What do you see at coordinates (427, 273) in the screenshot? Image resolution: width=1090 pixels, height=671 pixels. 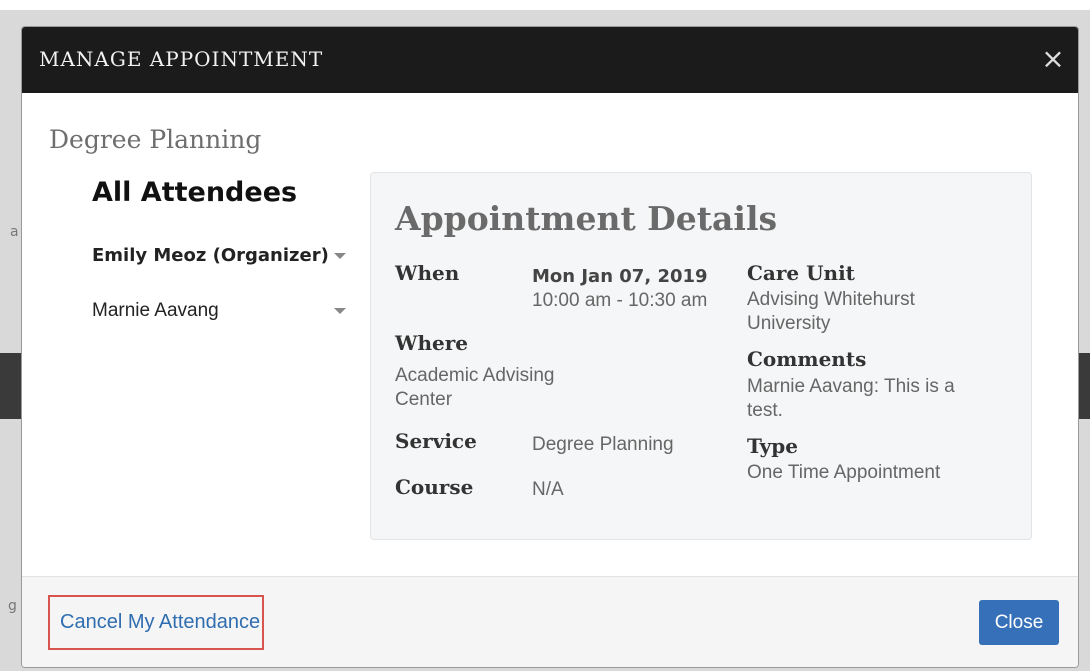 I see `when-label: When` at bounding box center [427, 273].